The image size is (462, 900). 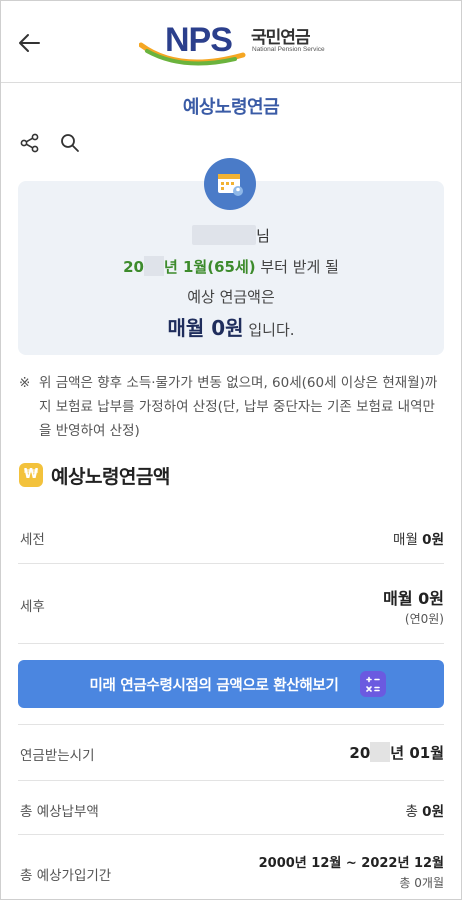 I want to click on receive-year-prefix: 20, so click(x=360, y=753).